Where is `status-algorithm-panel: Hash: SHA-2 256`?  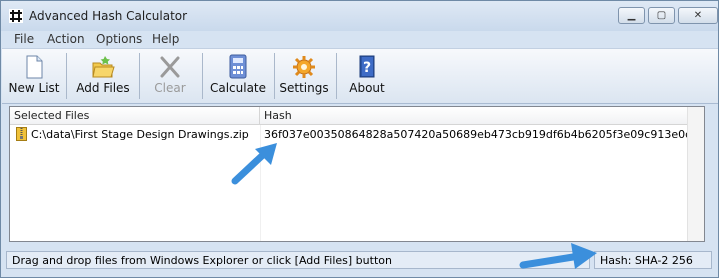 status-algorithm-panel: Hash: SHA-2 256 is located at coordinates (653, 260).